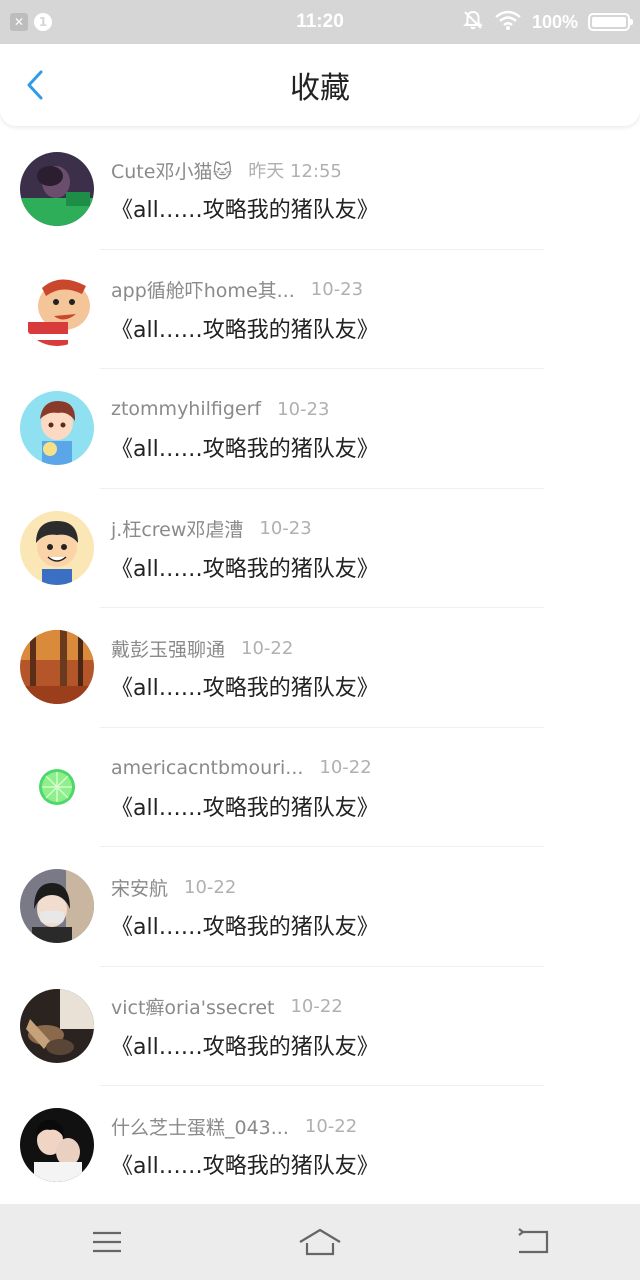  I want to click on item-meta: americacntbmouri... 10-22, so click(241, 768).